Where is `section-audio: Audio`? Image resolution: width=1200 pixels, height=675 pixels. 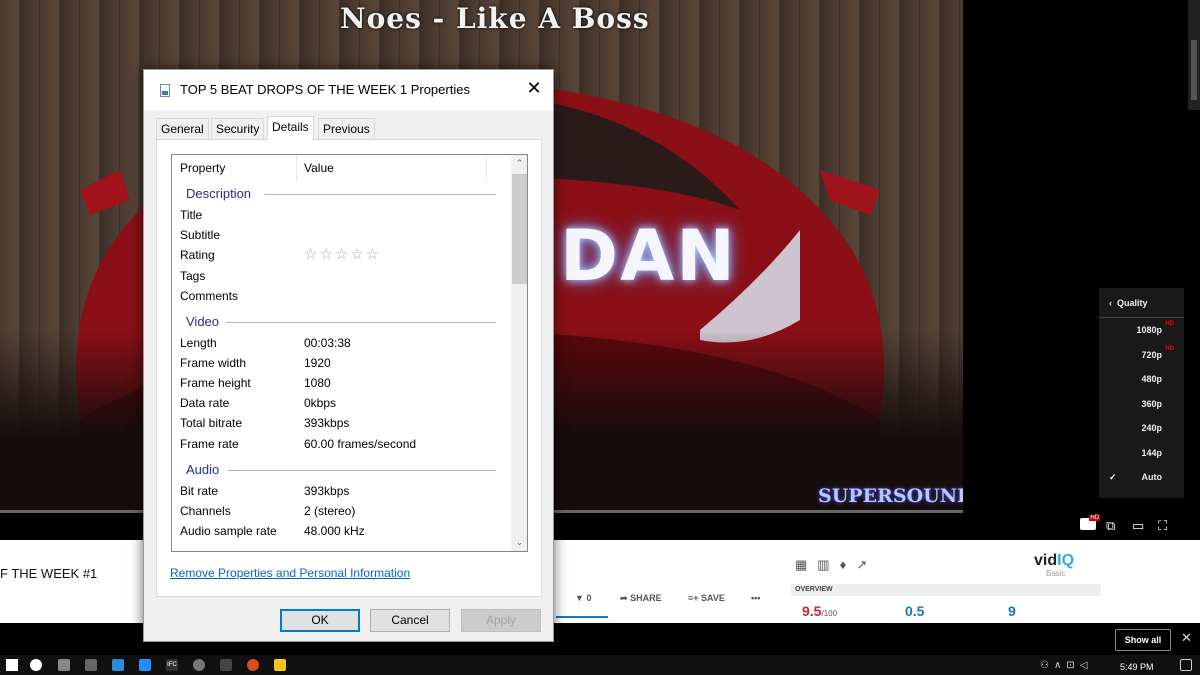
section-audio: Audio is located at coordinates (203, 469).